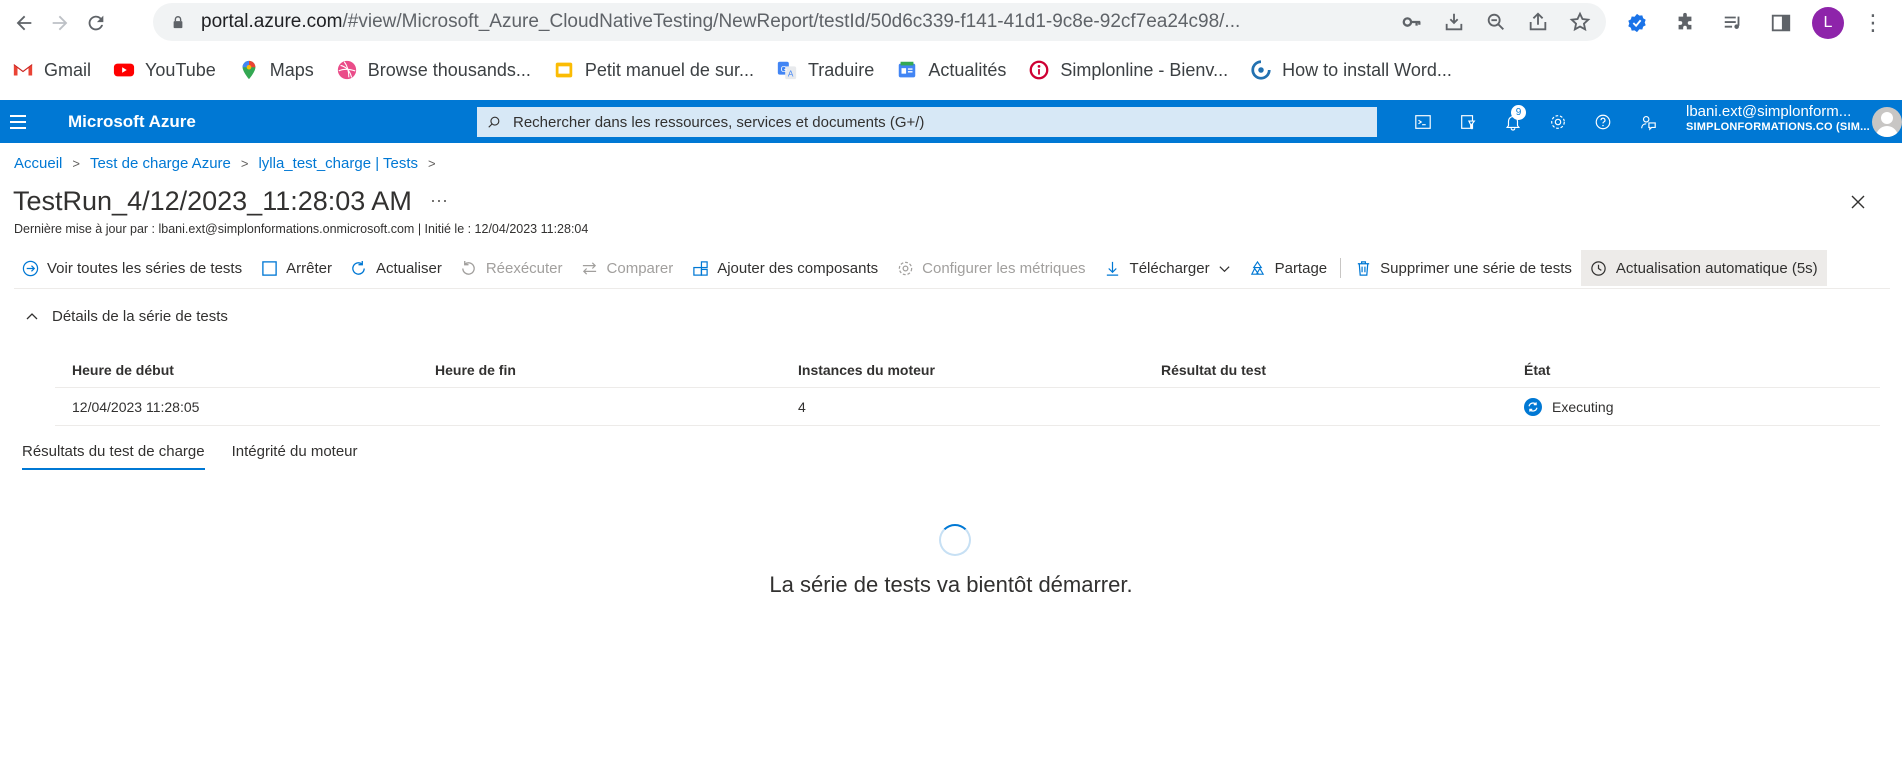 The height and width of the screenshot is (766, 1902). Describe the element at coordinates (1363, 268) in the screenshot. I see `trash-icon` at that location.